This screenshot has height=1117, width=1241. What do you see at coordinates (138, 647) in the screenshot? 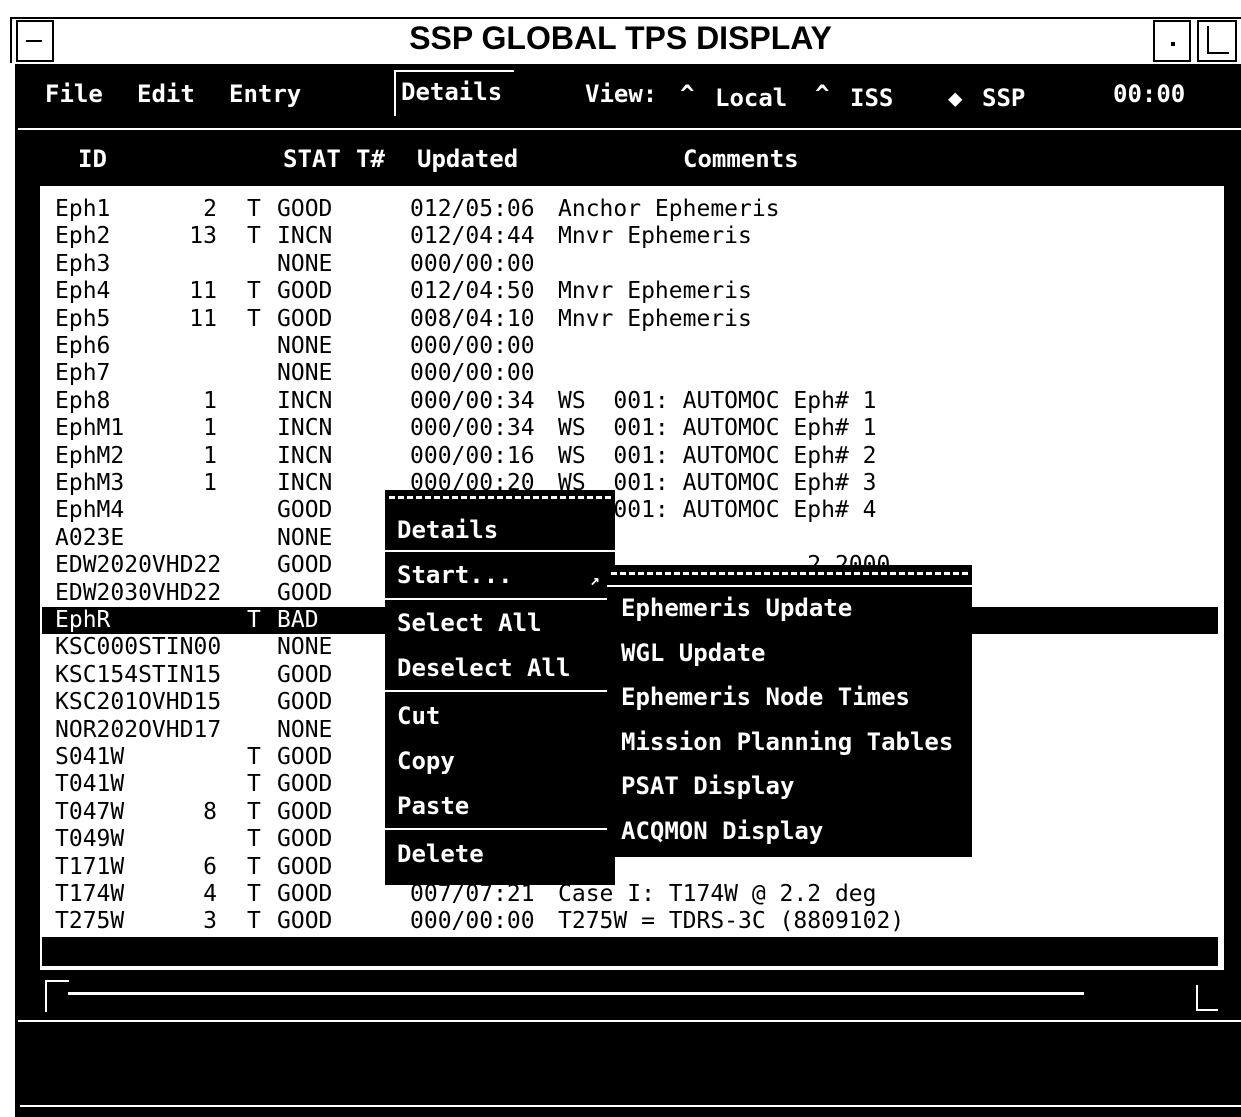
I see `cell-id: KSC000STIN00` at bounding box center [138, 647].